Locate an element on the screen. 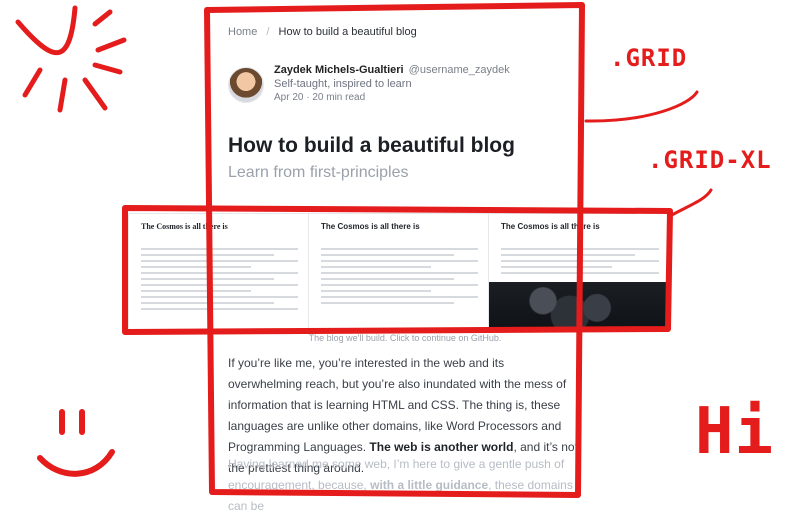 This screenshot has height=517, width=800. preview-panel-1: The Cosmos is all there is is located at coordinates (219, 271).